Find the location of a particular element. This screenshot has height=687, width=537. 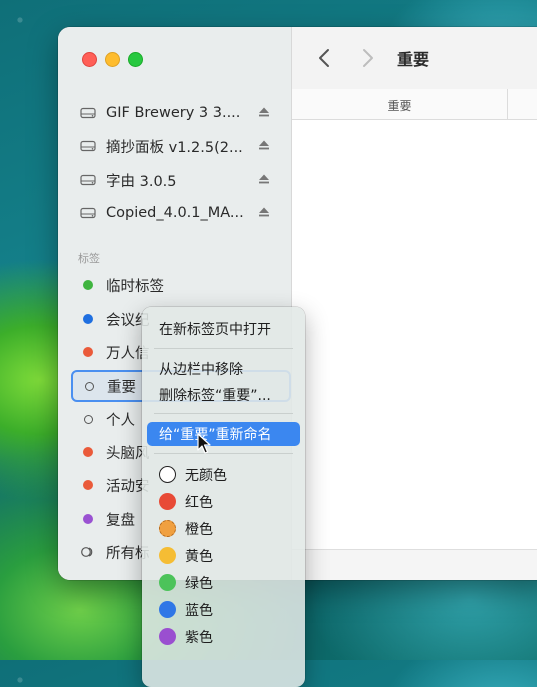

zoom-button is located at coordinates (135, 59).